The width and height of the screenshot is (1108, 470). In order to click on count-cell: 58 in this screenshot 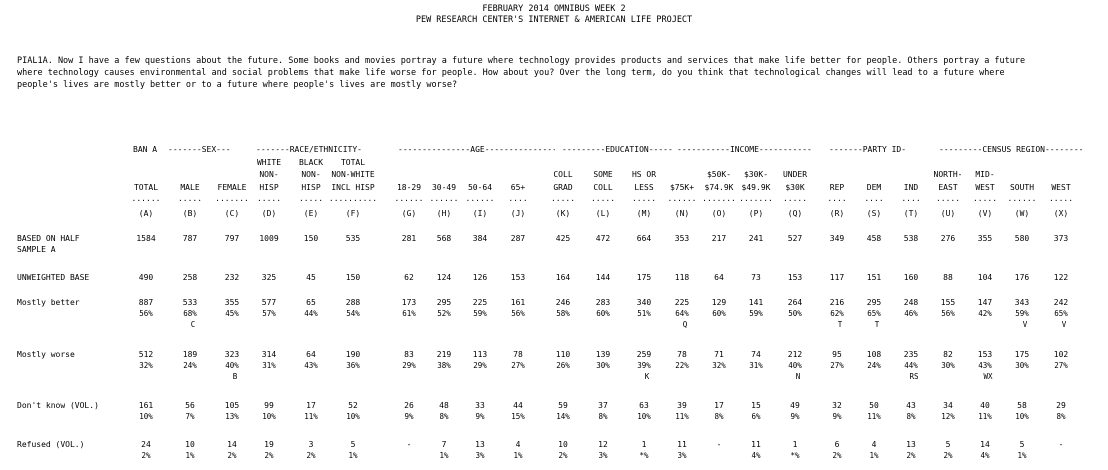, I will do `click(1022, 405)`.